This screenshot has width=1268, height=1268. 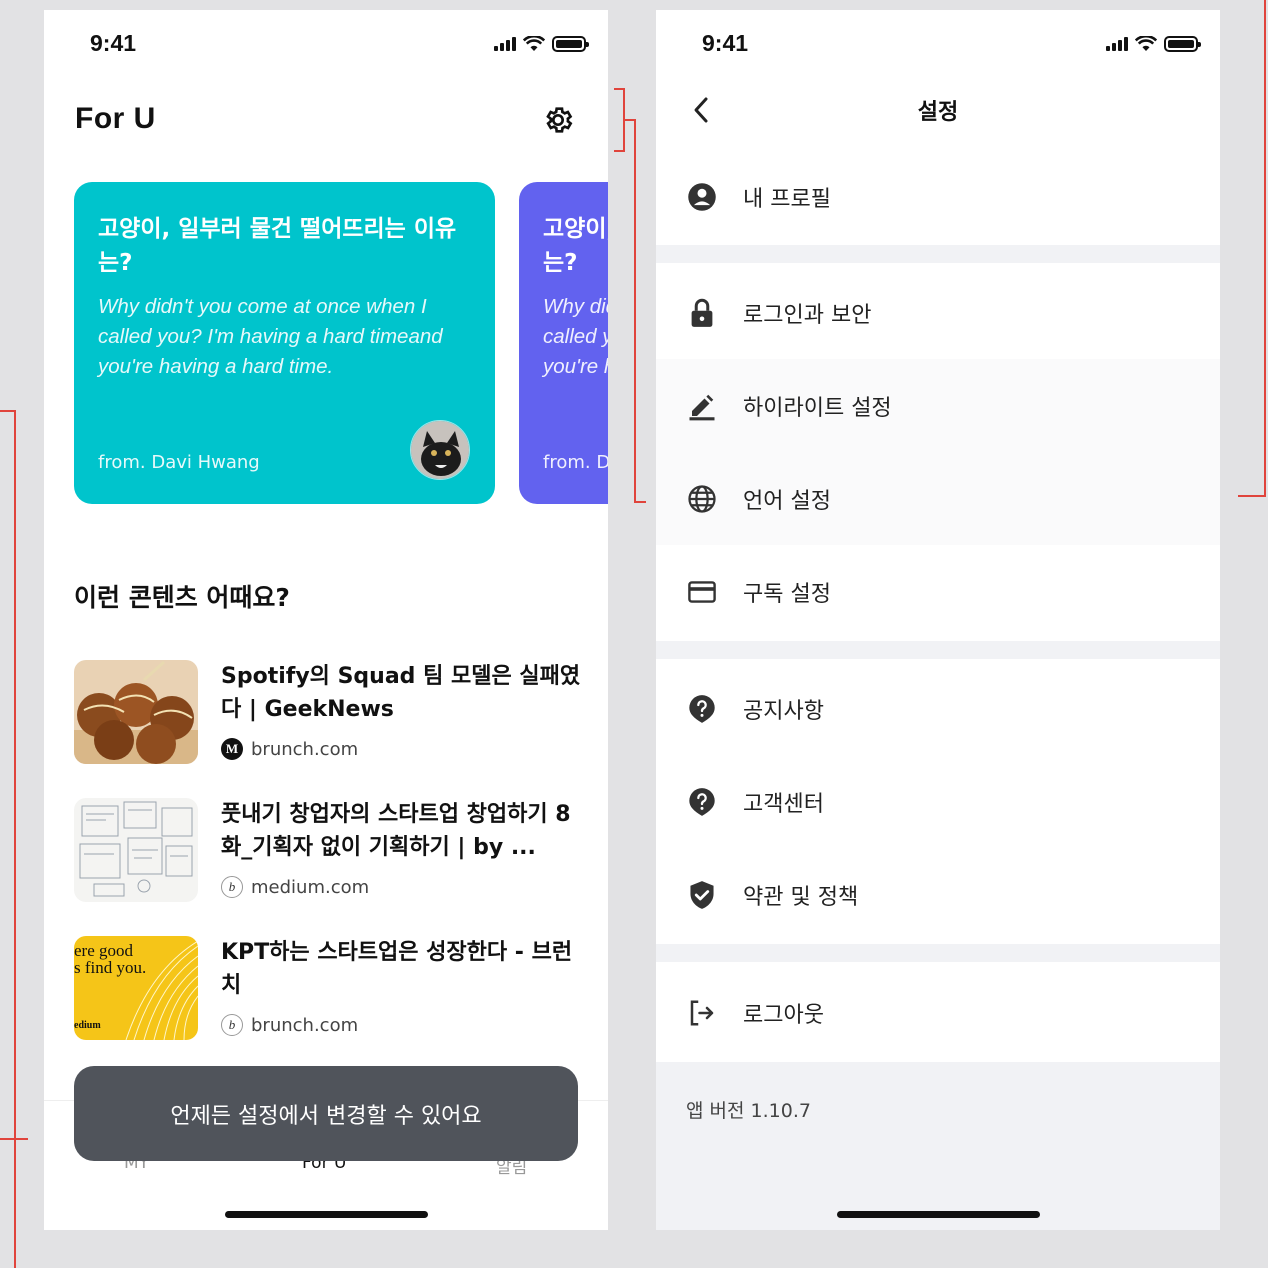 What do you see at coordinates (938, 405) in the screenshot?
I see `settings-item-highlight: 하이라이트 설정` at bounding box center [938, 405].